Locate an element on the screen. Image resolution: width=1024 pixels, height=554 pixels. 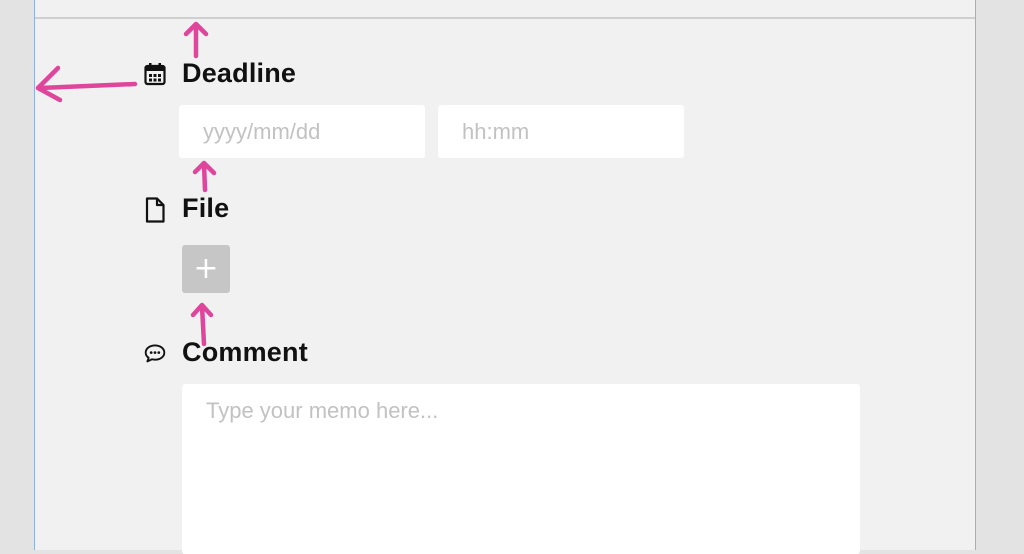
deadline-label: Deadline is located at coordinates (220, 73).